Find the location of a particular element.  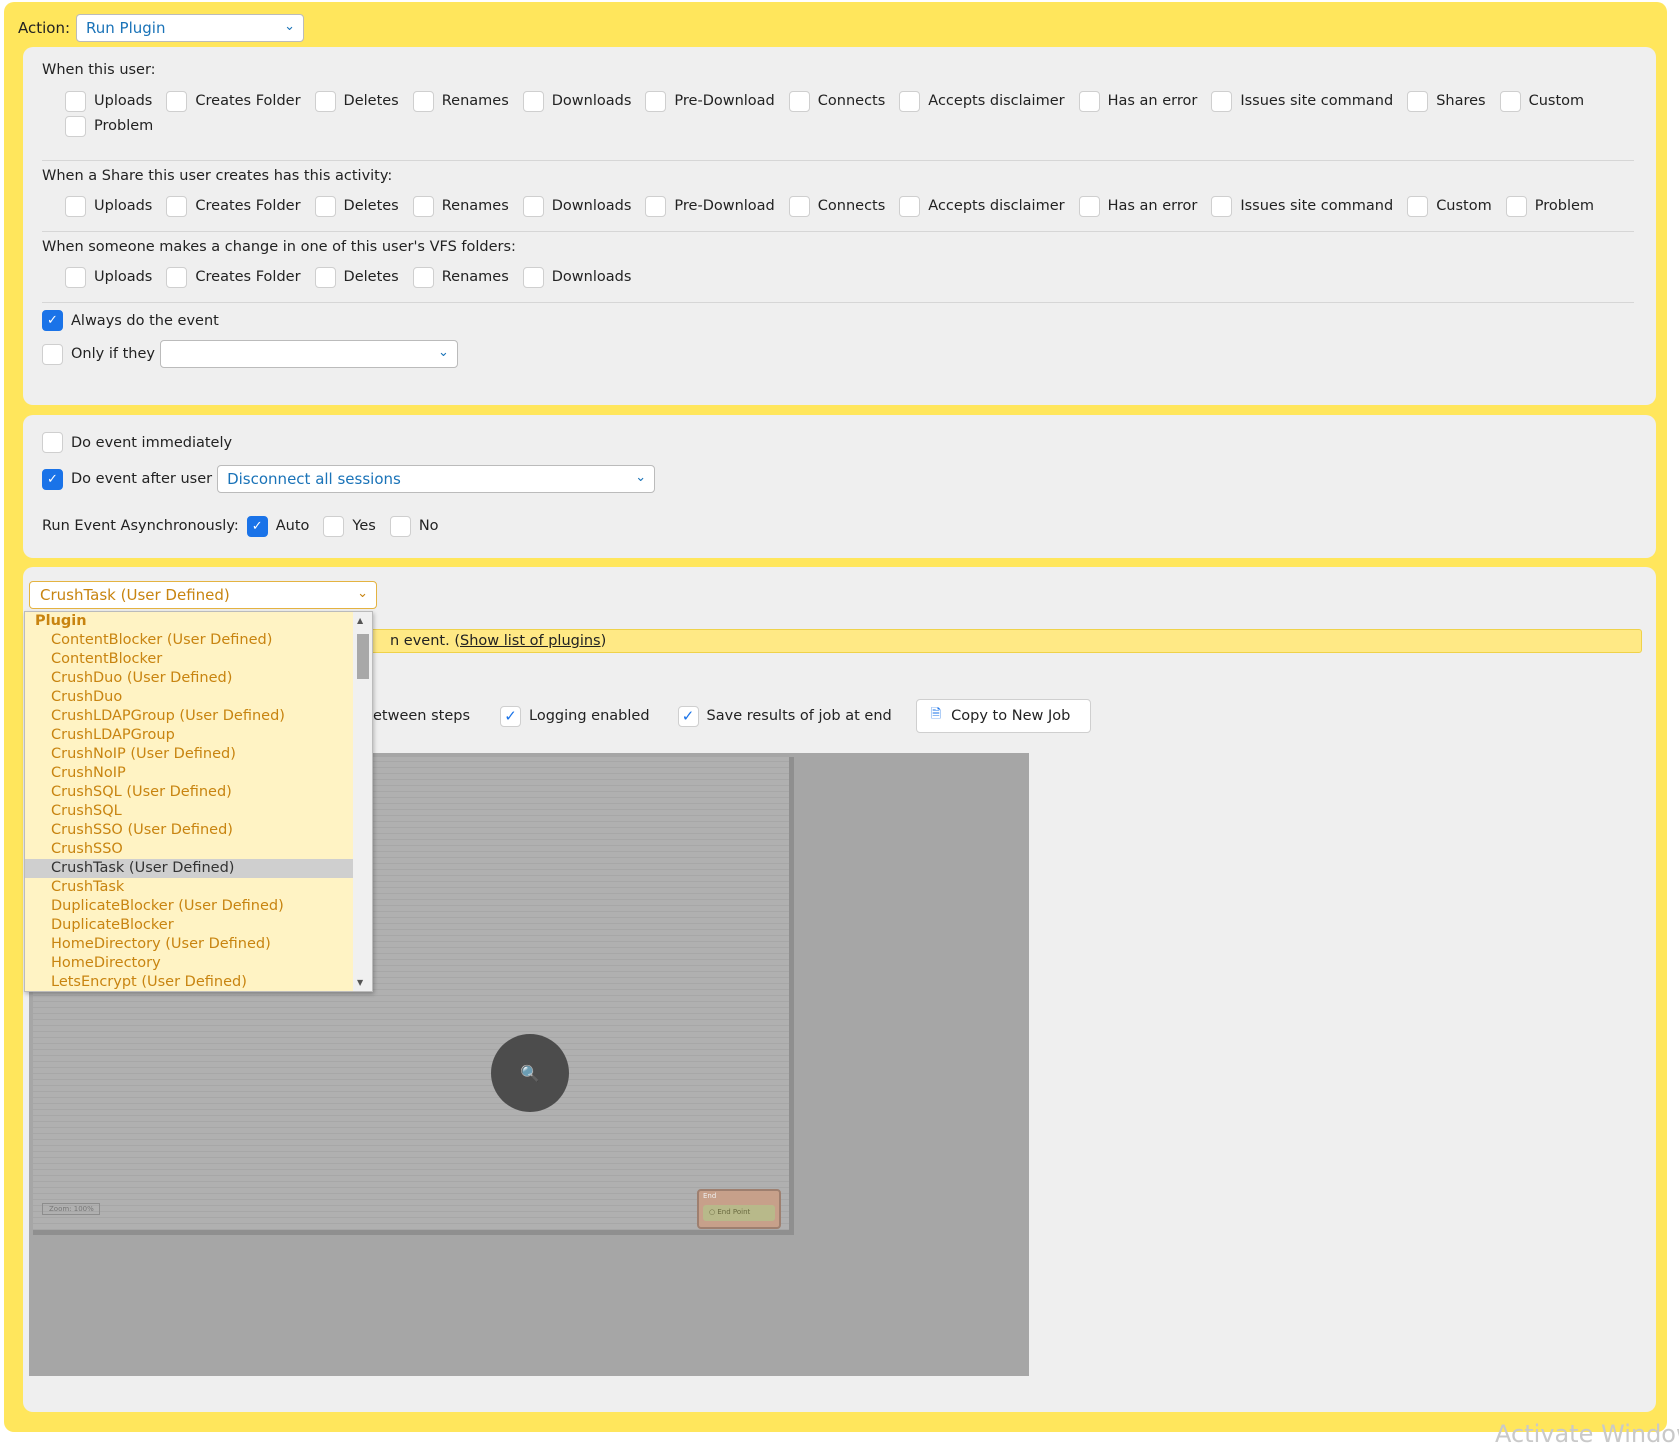

when-user-option-has-an-error: Has an error is located at coordinates (1137, 101).